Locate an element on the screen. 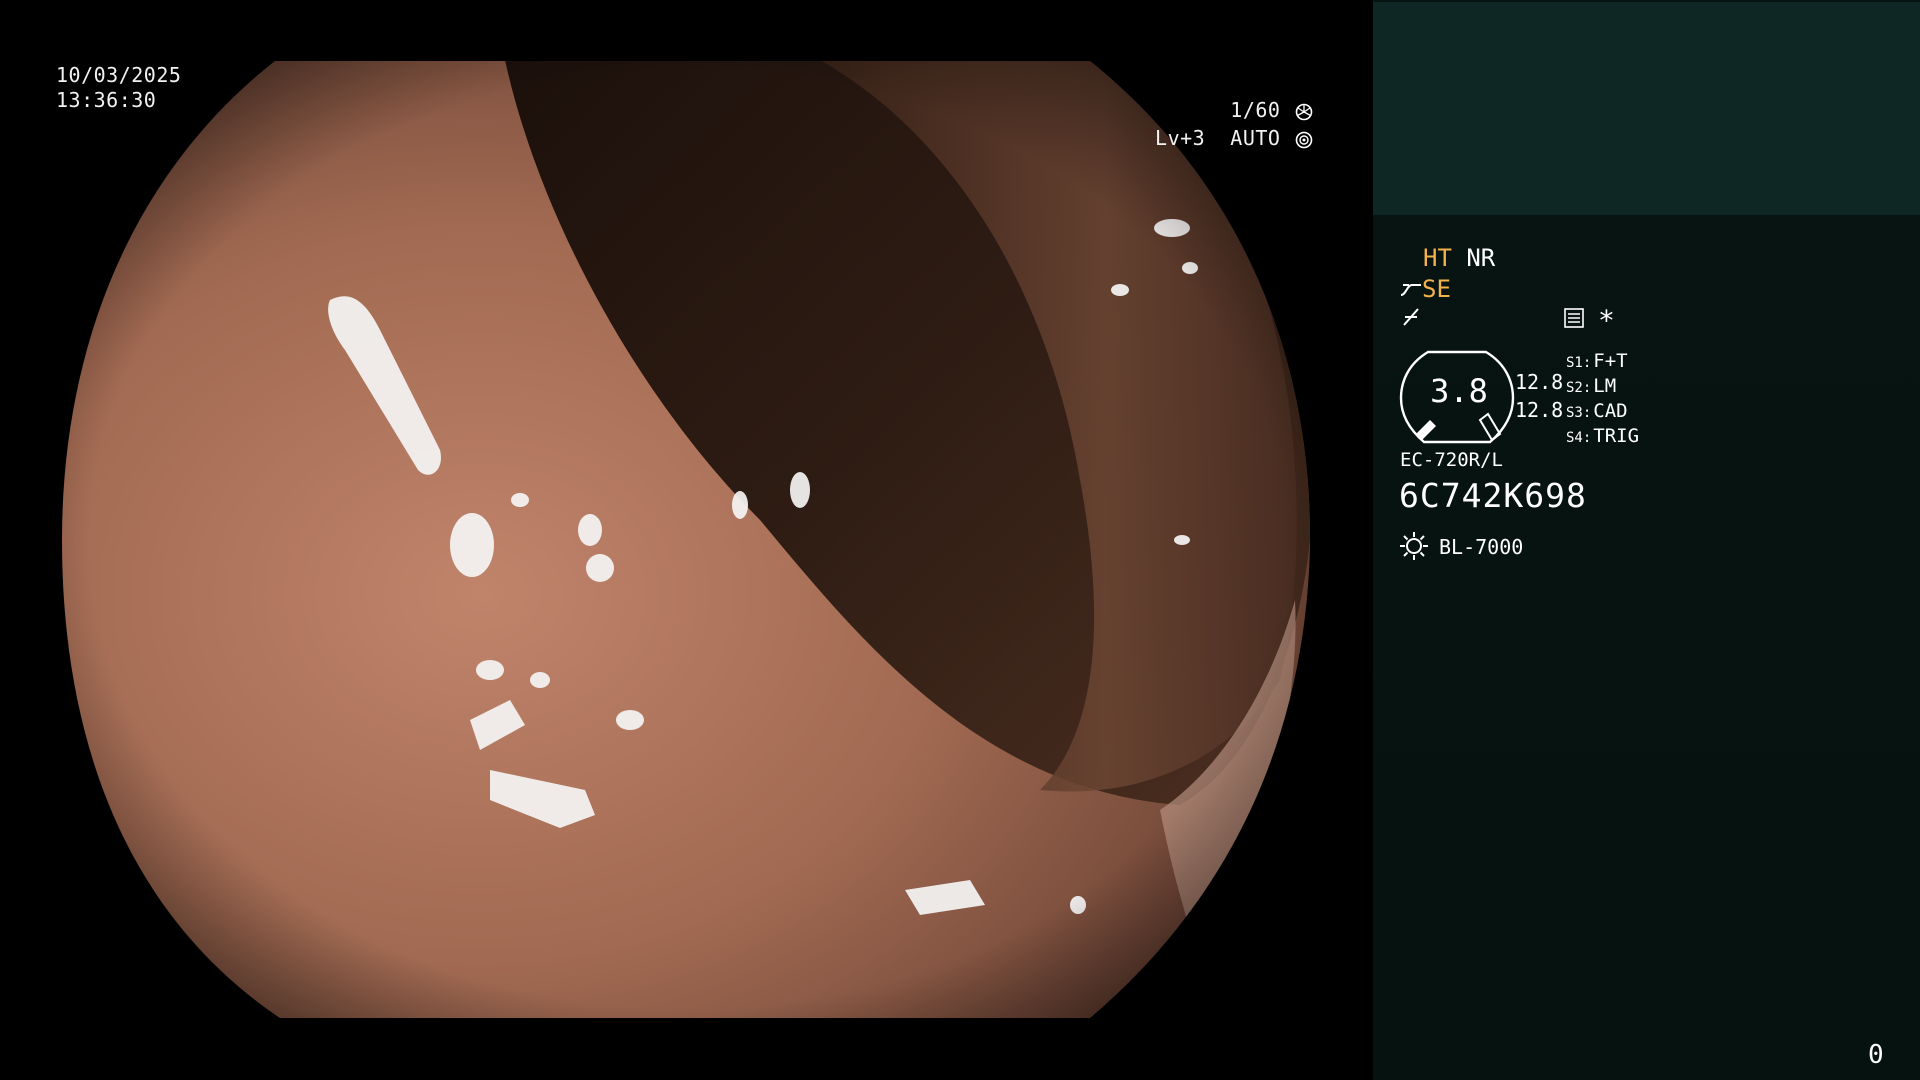  switch-row: S3: CAD is located at coordinates (1602, 412).